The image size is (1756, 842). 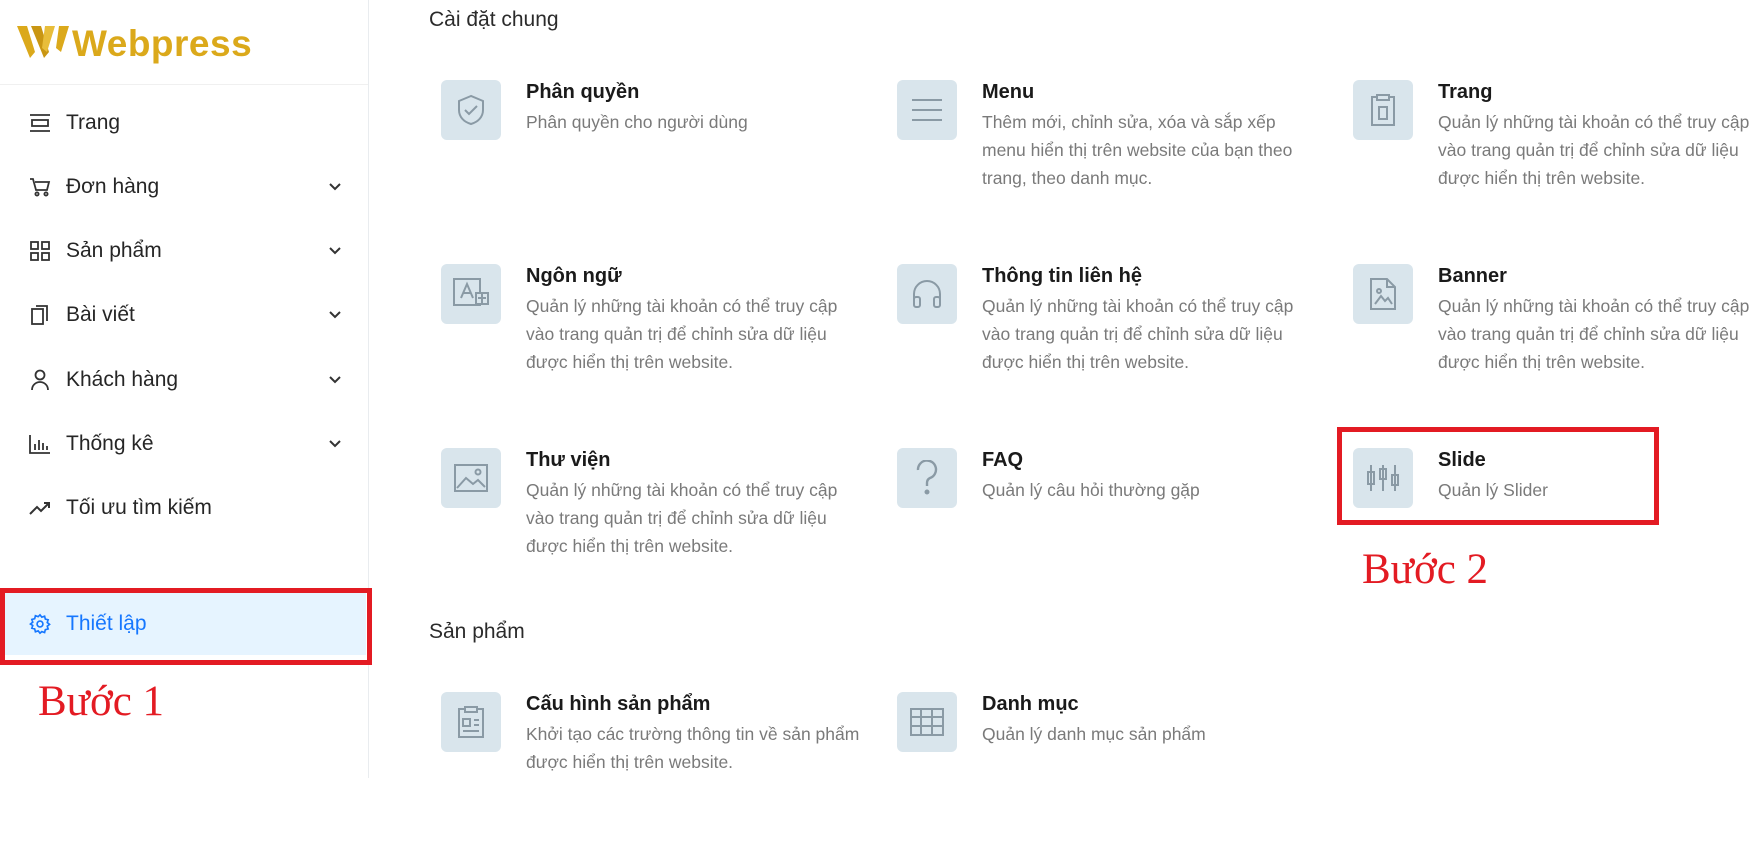 I want to click on sidebar-item-label: Thống kê, so click(x=110, y=443).